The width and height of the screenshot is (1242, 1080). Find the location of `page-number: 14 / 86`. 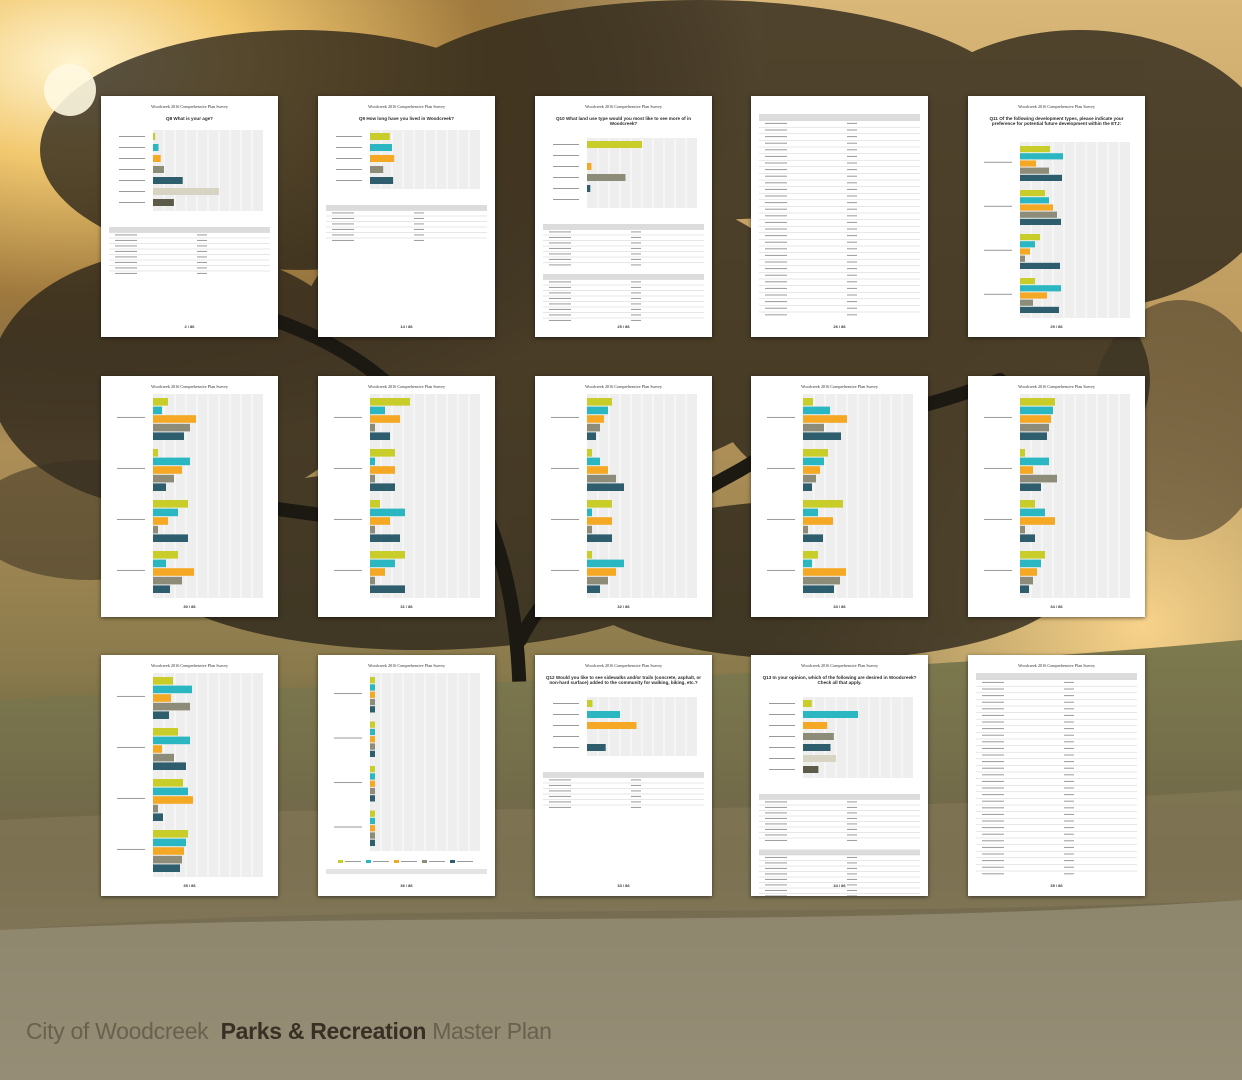

page-number: 14 / 86 is located at coordinates (406, 326).